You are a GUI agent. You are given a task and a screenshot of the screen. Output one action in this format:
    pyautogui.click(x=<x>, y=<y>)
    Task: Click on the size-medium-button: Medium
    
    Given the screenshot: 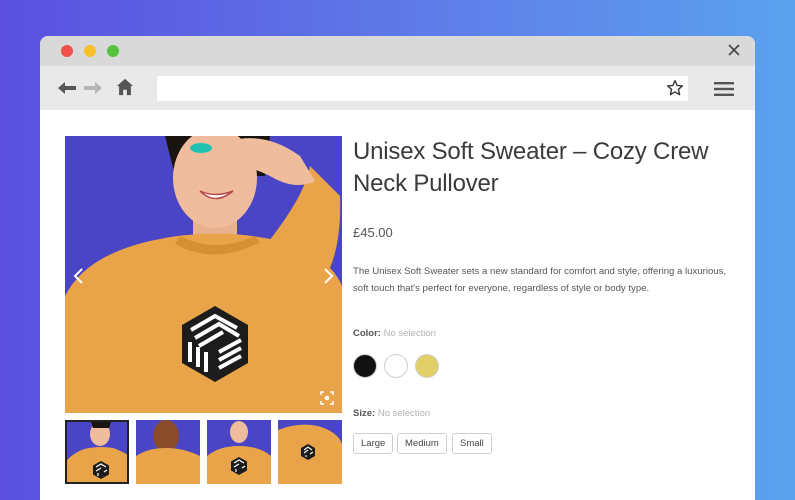 What is the action you would take?
    pyautogui.click(x=422, y=443)
    